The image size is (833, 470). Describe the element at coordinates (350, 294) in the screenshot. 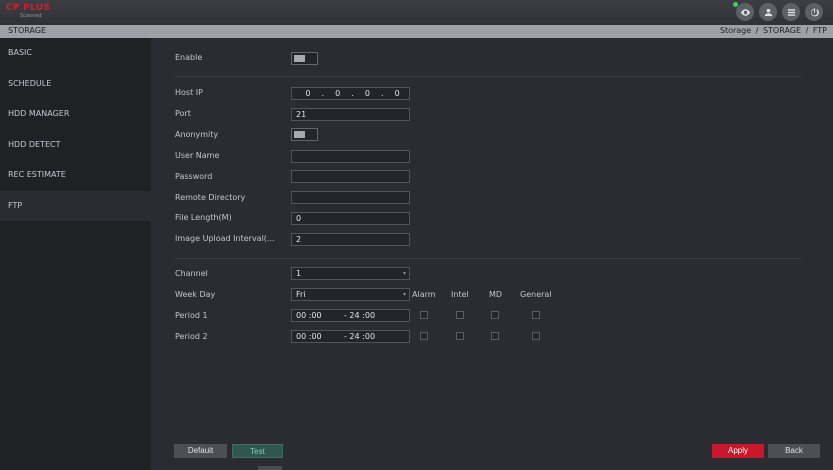

I see `week-day-select: Fri ▾` at that location.